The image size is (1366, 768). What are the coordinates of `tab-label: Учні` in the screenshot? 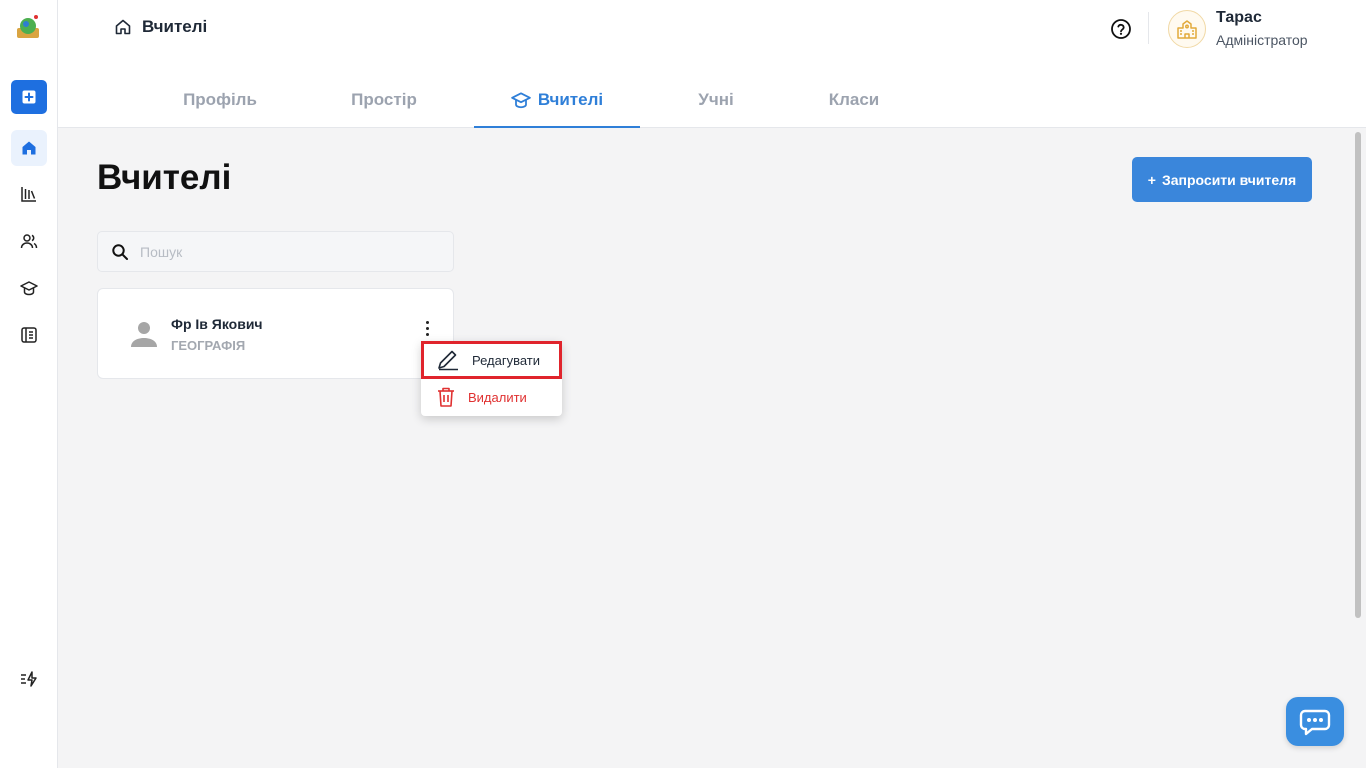 It's located at (716, 99).